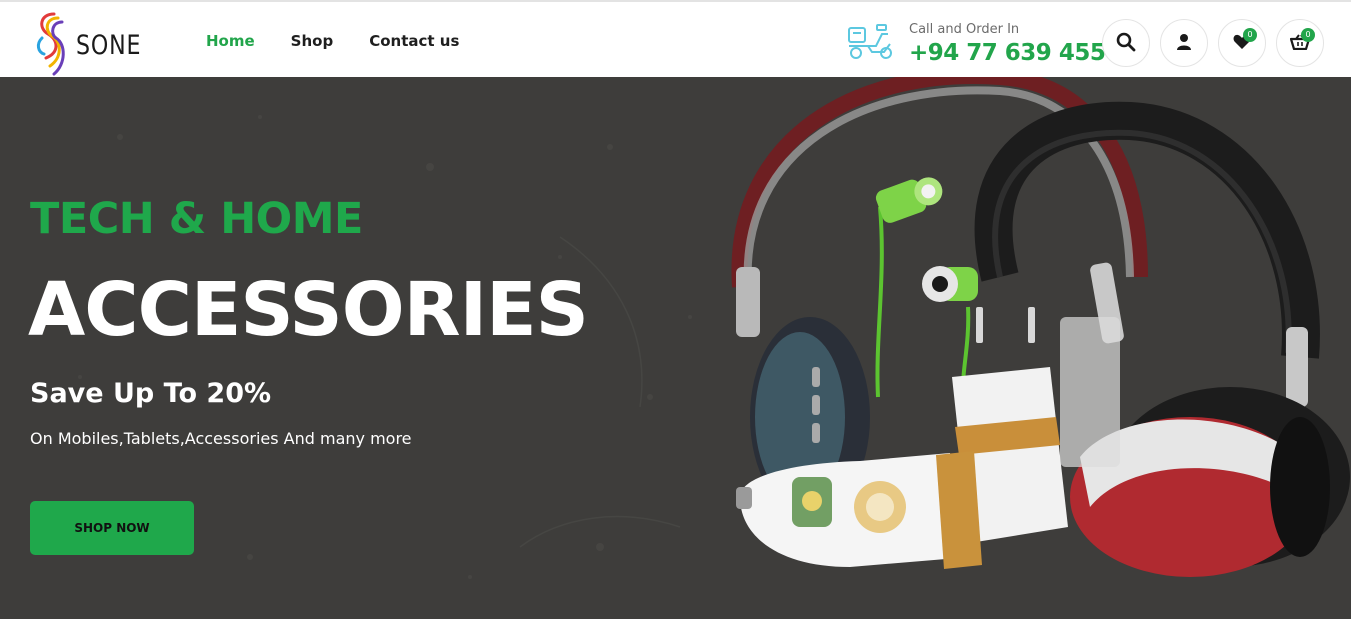 This screenshot has width=1351, height=619. I want to click on cart-count-badge: 0, so click(1308, 35).